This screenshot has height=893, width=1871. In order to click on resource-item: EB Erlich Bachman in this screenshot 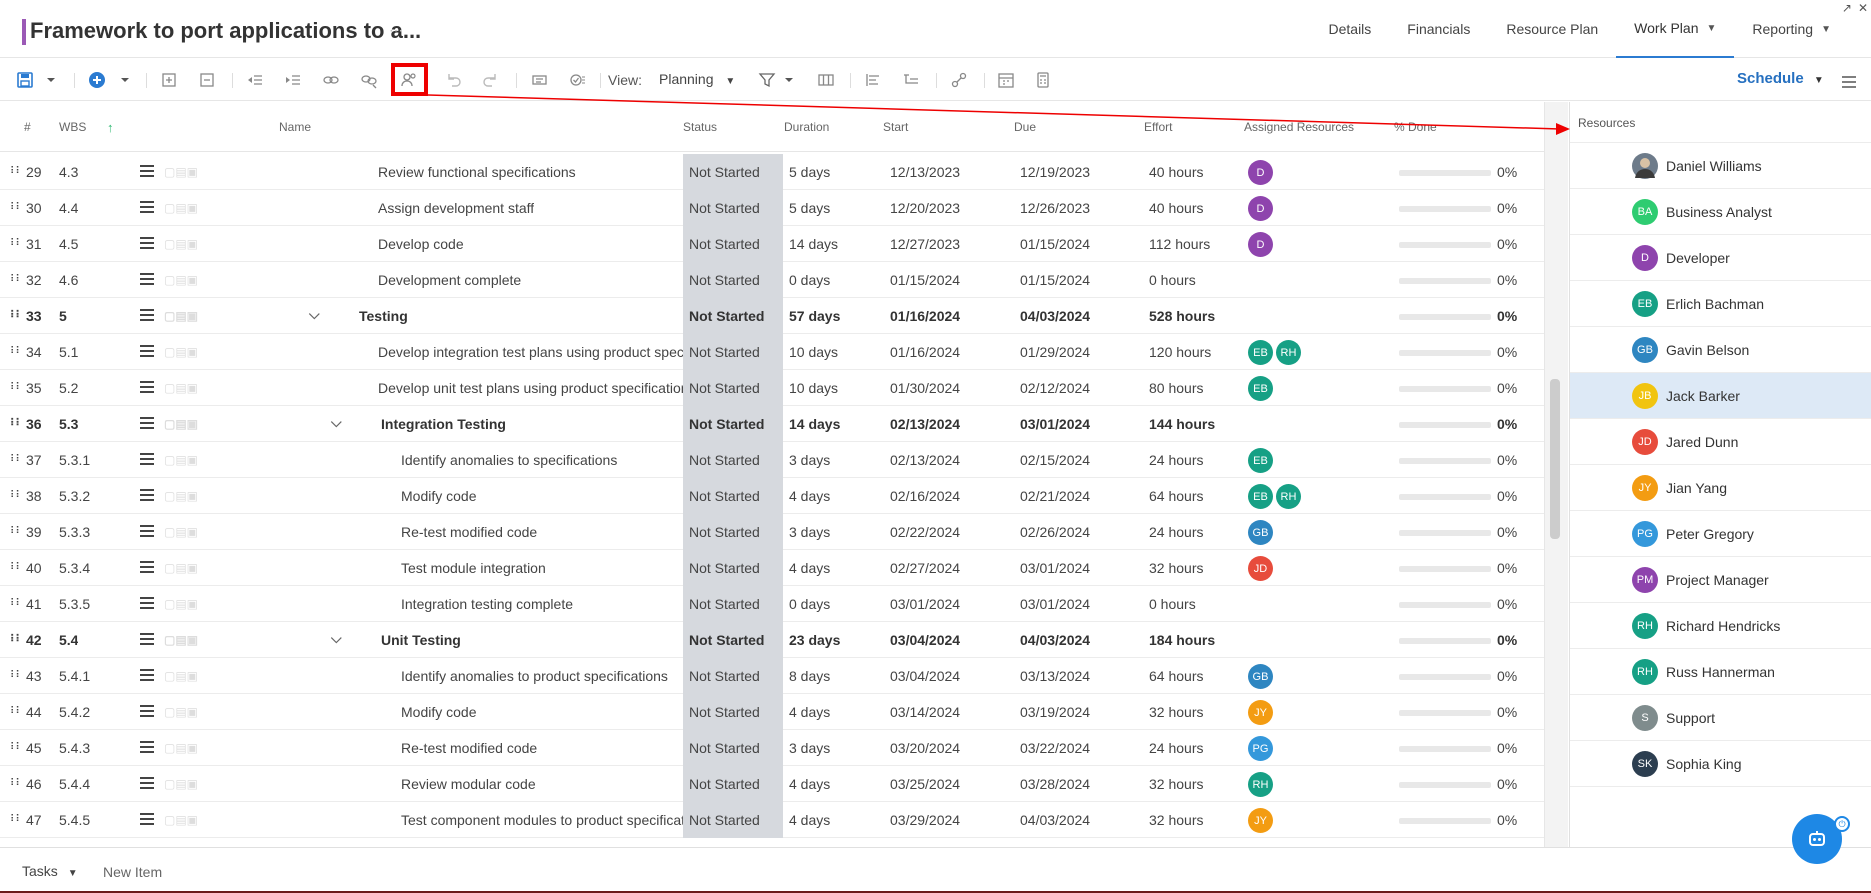, I will do `click(1720, 304)`.